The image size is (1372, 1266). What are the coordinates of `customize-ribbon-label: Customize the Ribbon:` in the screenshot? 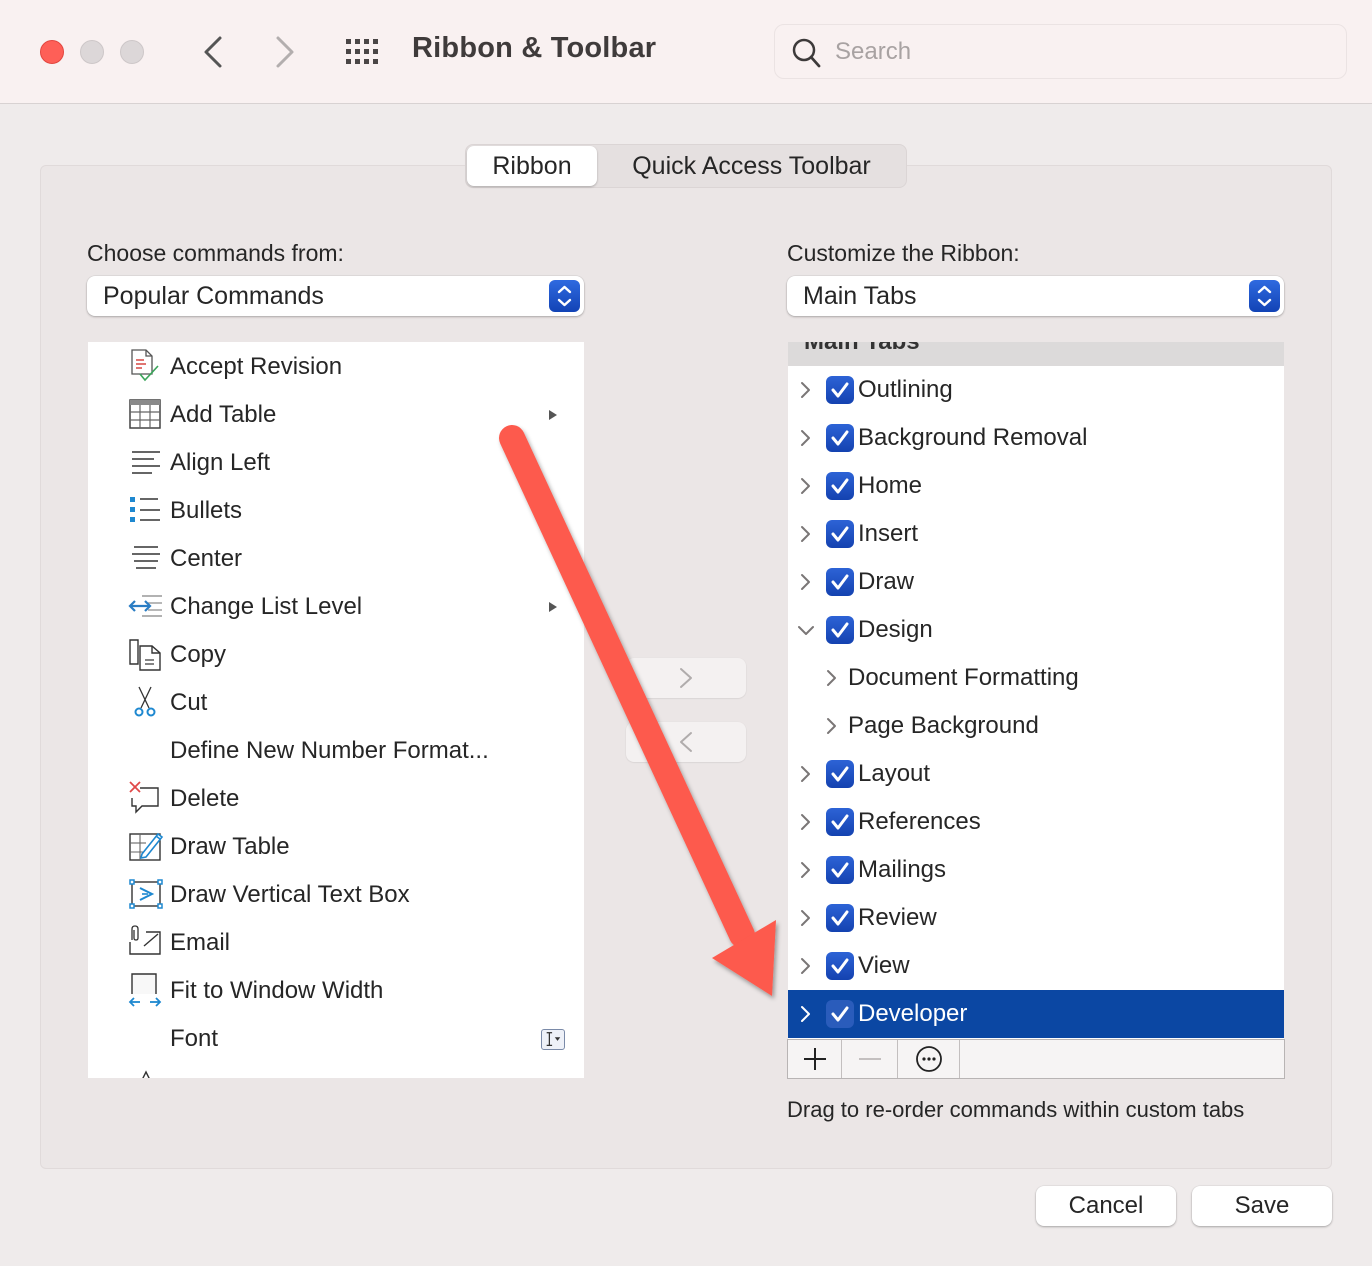 It's located at (903, 253).